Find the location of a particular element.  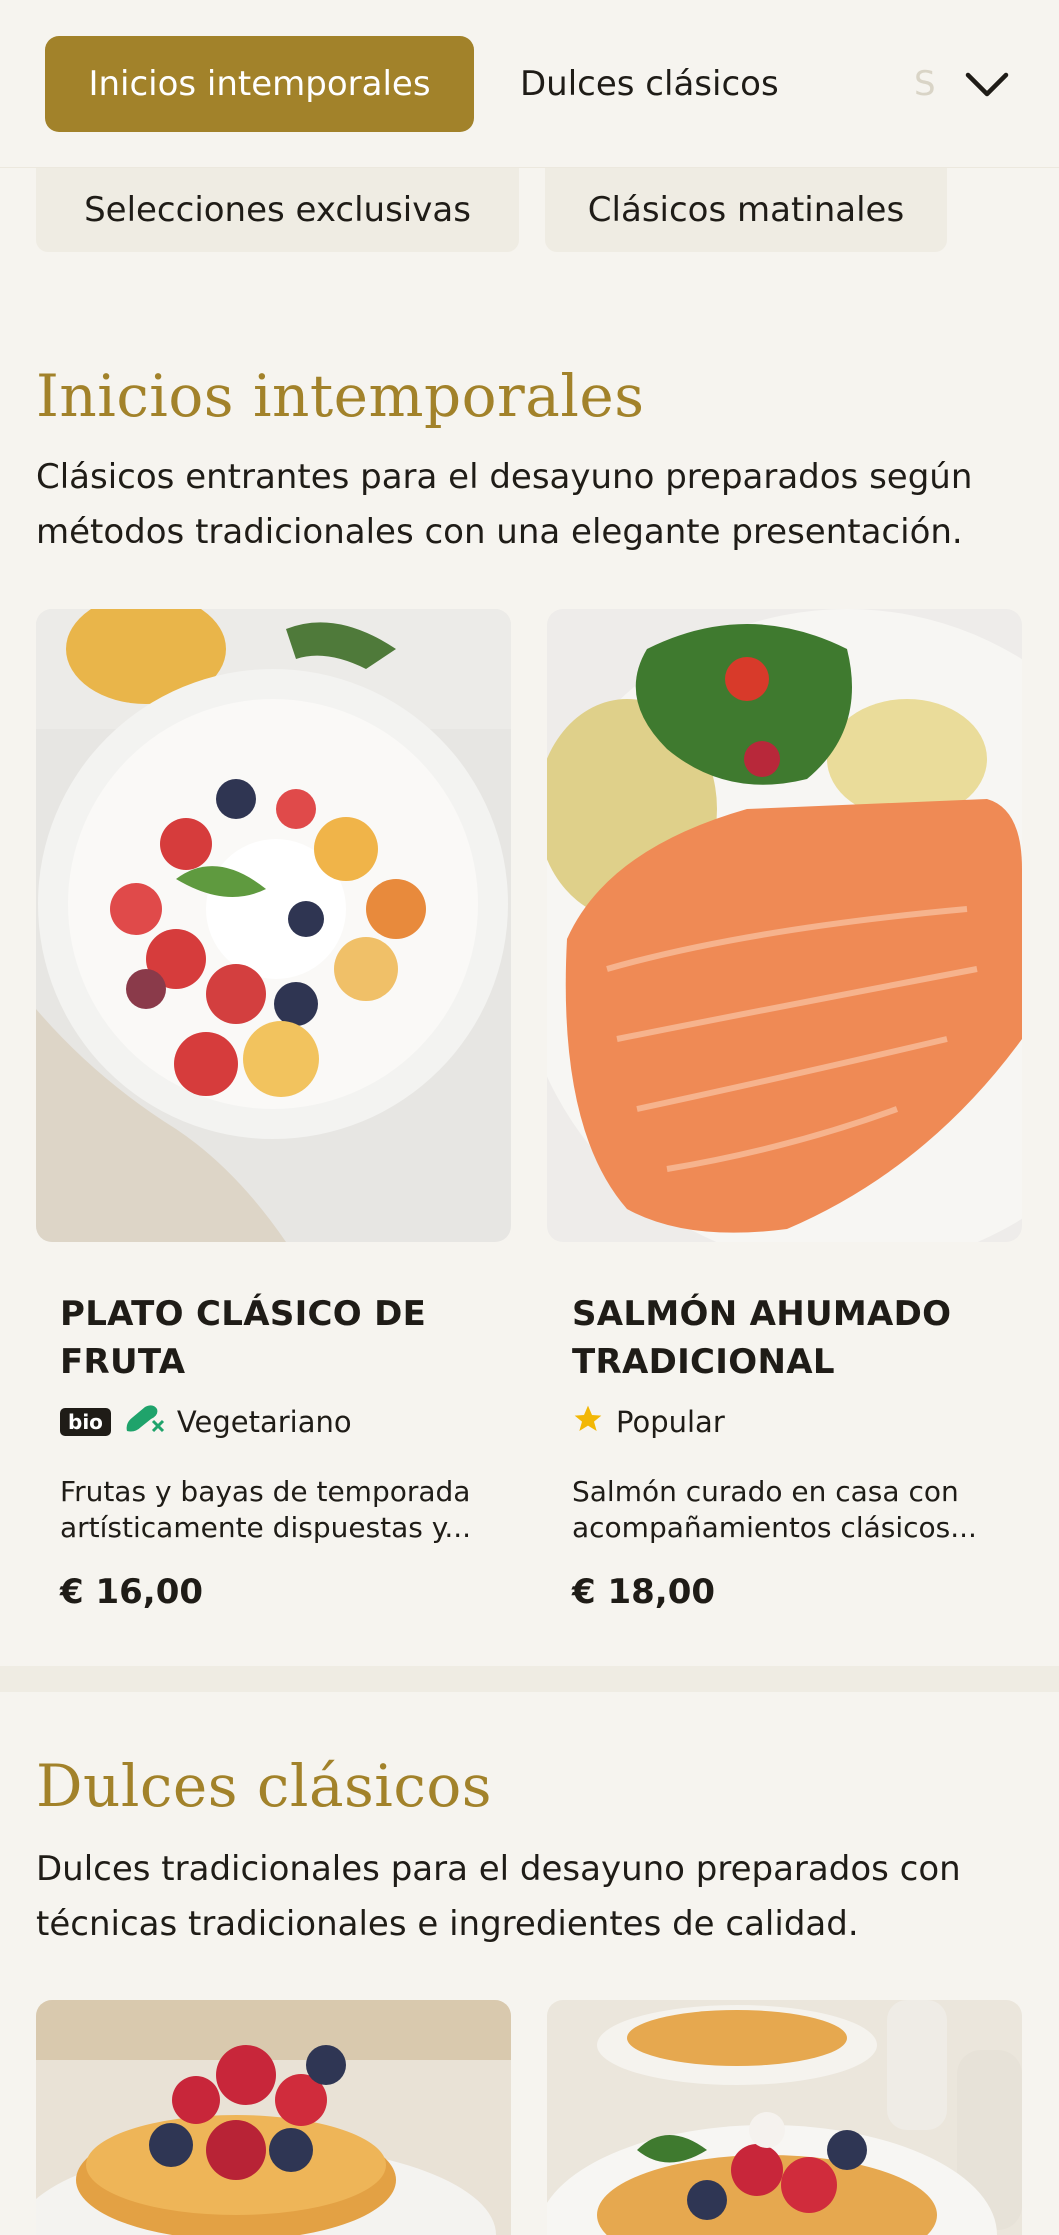

tab-inicios-intemporales: Inicios intemporales is located at coordinates (259, 84).